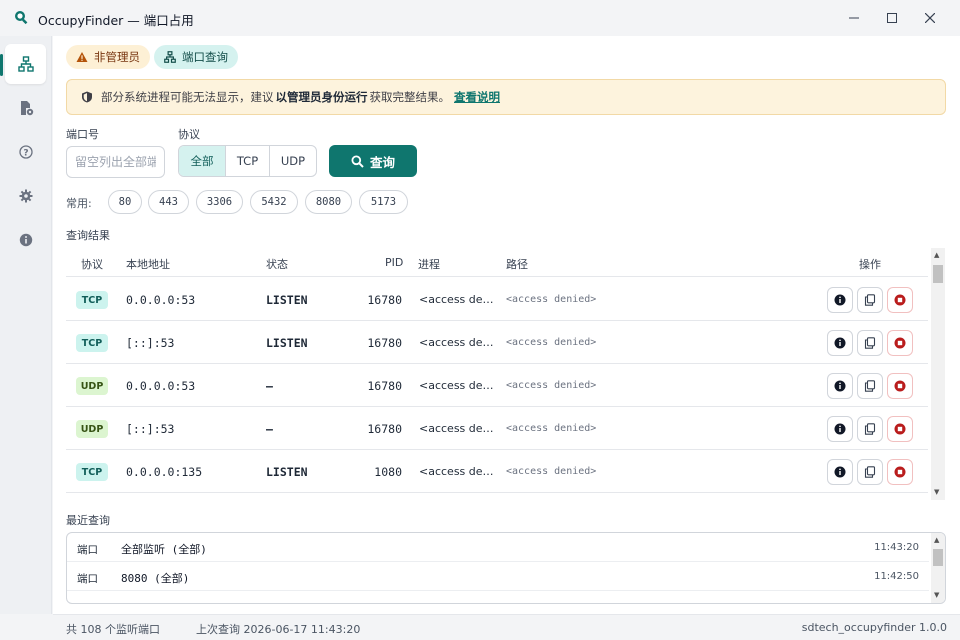 This screenshot has height=640, width=960. What do you see at coordinates (26, 325) in the screenshot?
I see `sidebar: ?` at bounding box center [26, 325].